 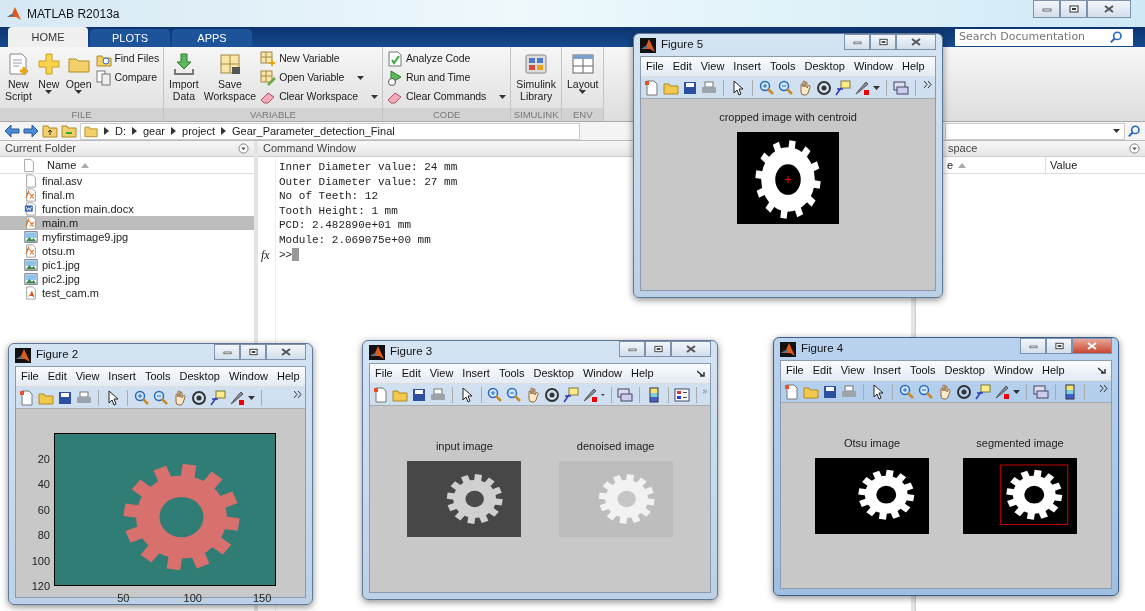 What do you see at coordinates (127, 293) in the screenshot?
I see `file-row: test_cam.m` at bounding box center [127, 293].